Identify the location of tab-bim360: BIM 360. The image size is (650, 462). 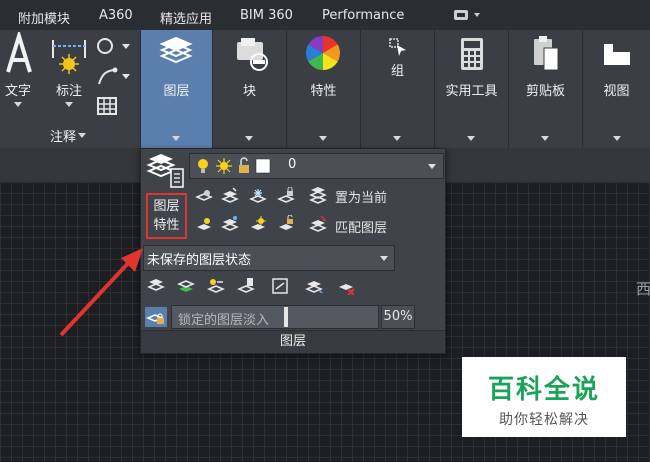
(266, 15).